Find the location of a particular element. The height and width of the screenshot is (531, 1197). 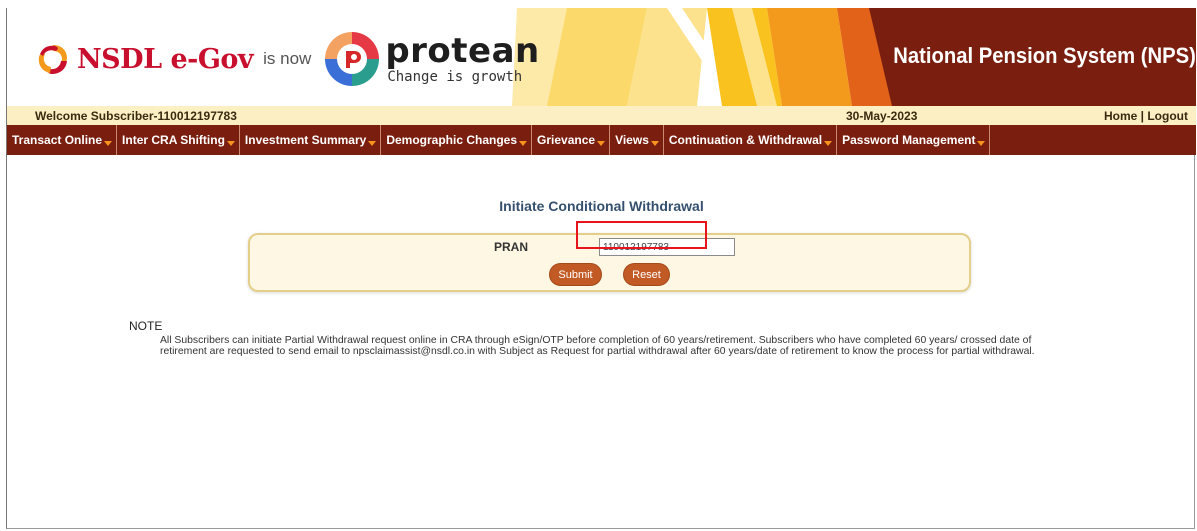

menu-item-label: Grievance is located at coordinates (566, 140).